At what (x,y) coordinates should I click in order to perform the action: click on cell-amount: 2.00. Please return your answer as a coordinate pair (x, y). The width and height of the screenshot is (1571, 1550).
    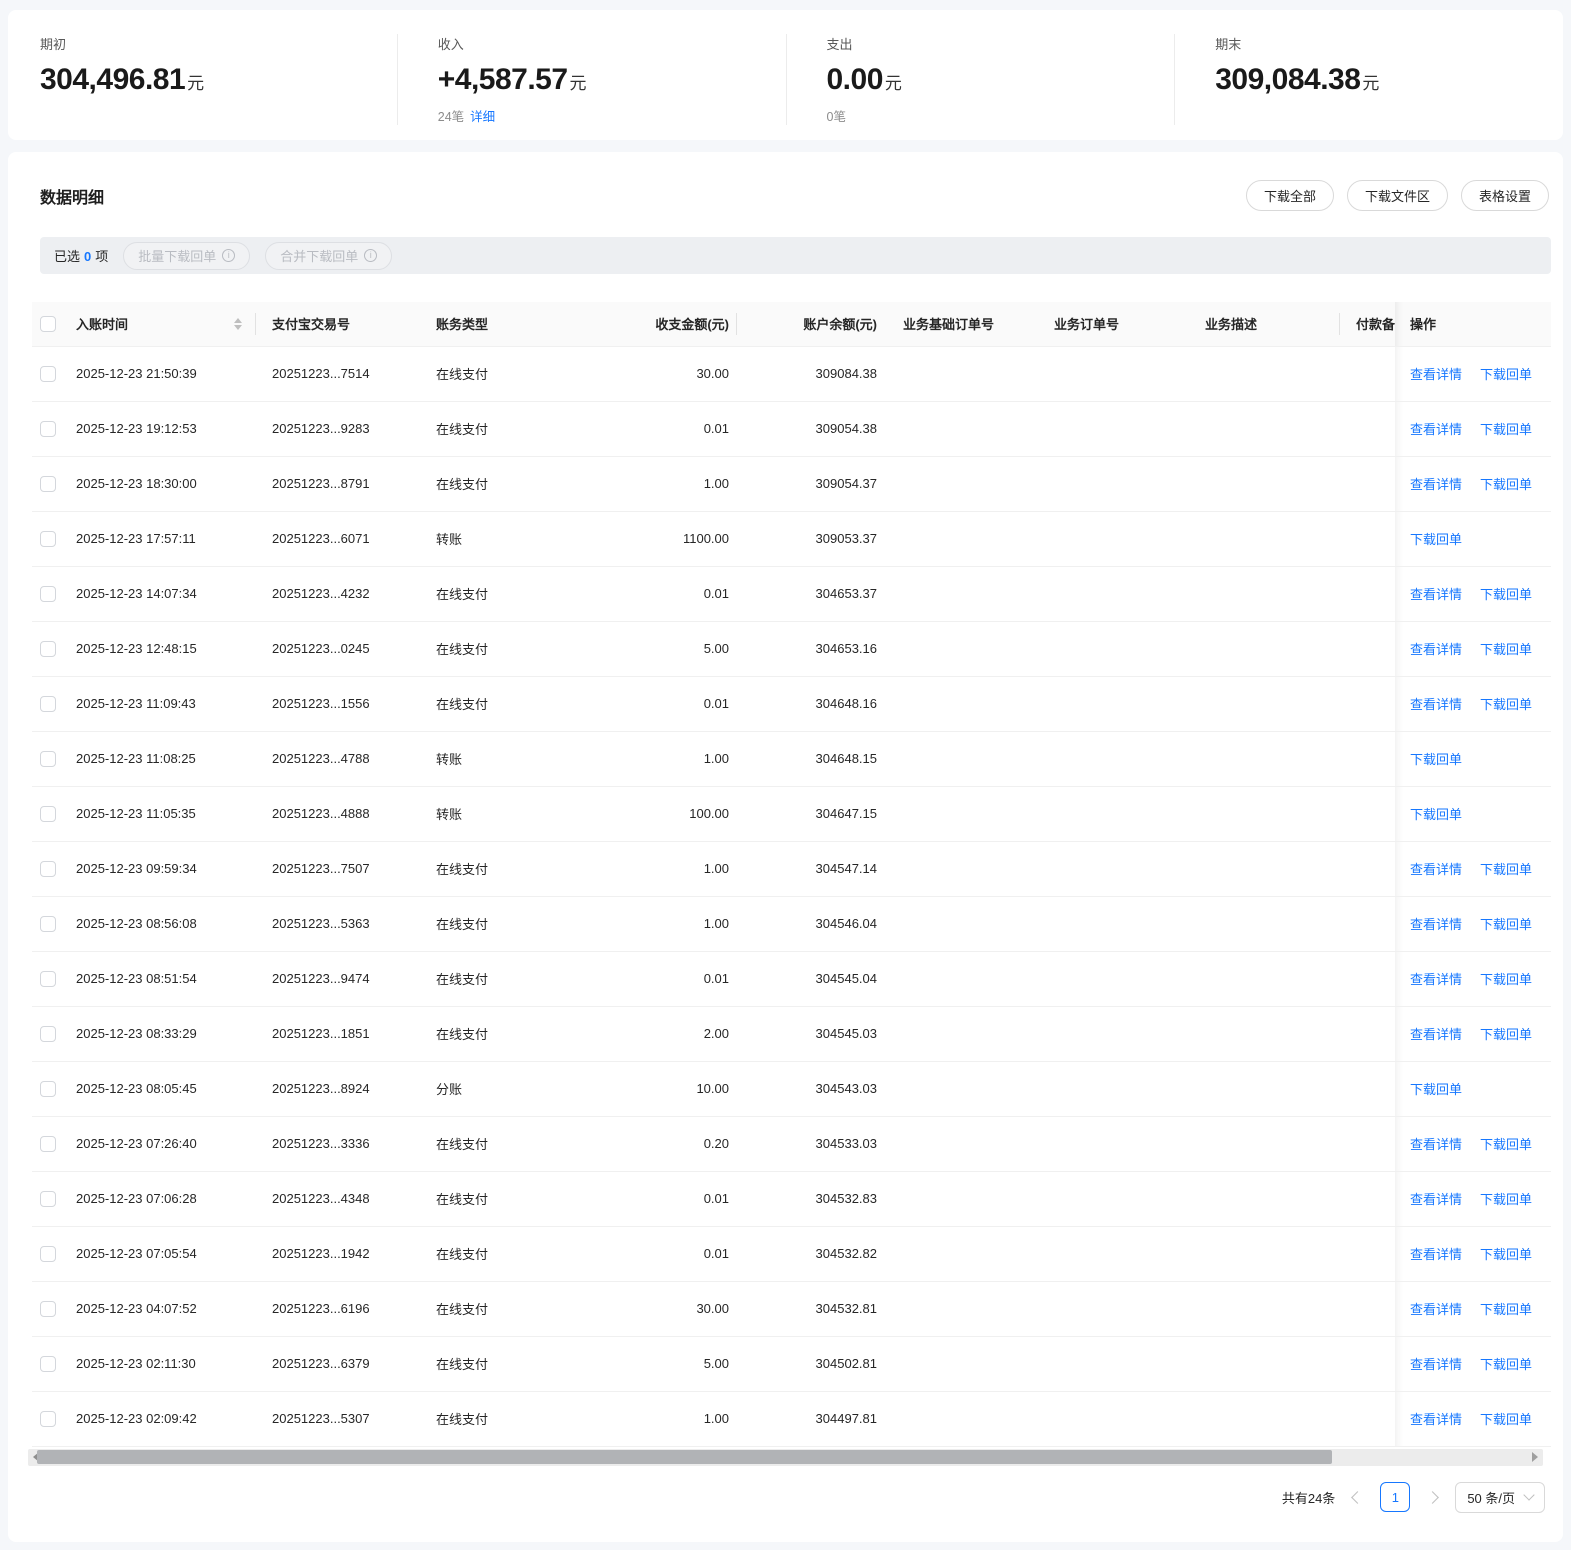
    Looking at the image, I should click on (653, 1034).